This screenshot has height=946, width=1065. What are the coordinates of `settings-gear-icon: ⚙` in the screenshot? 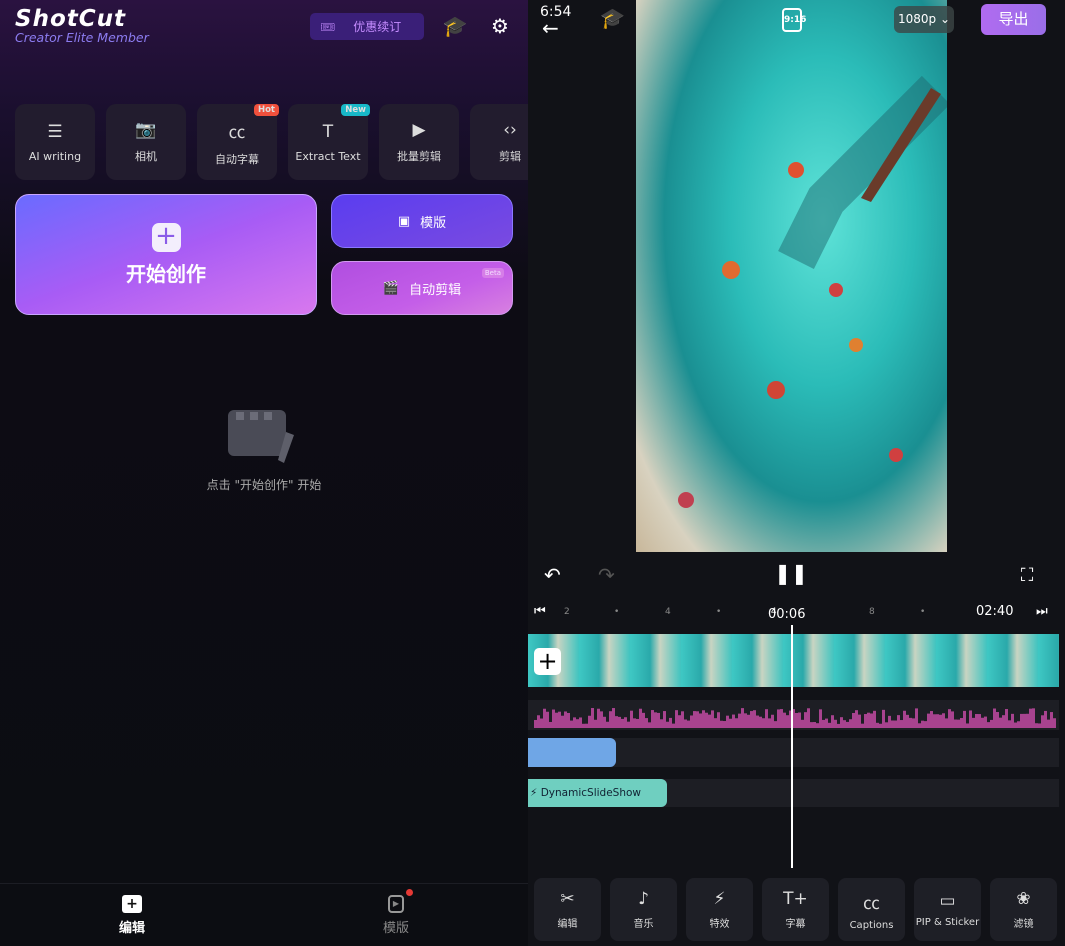 It's located at (500, 26).